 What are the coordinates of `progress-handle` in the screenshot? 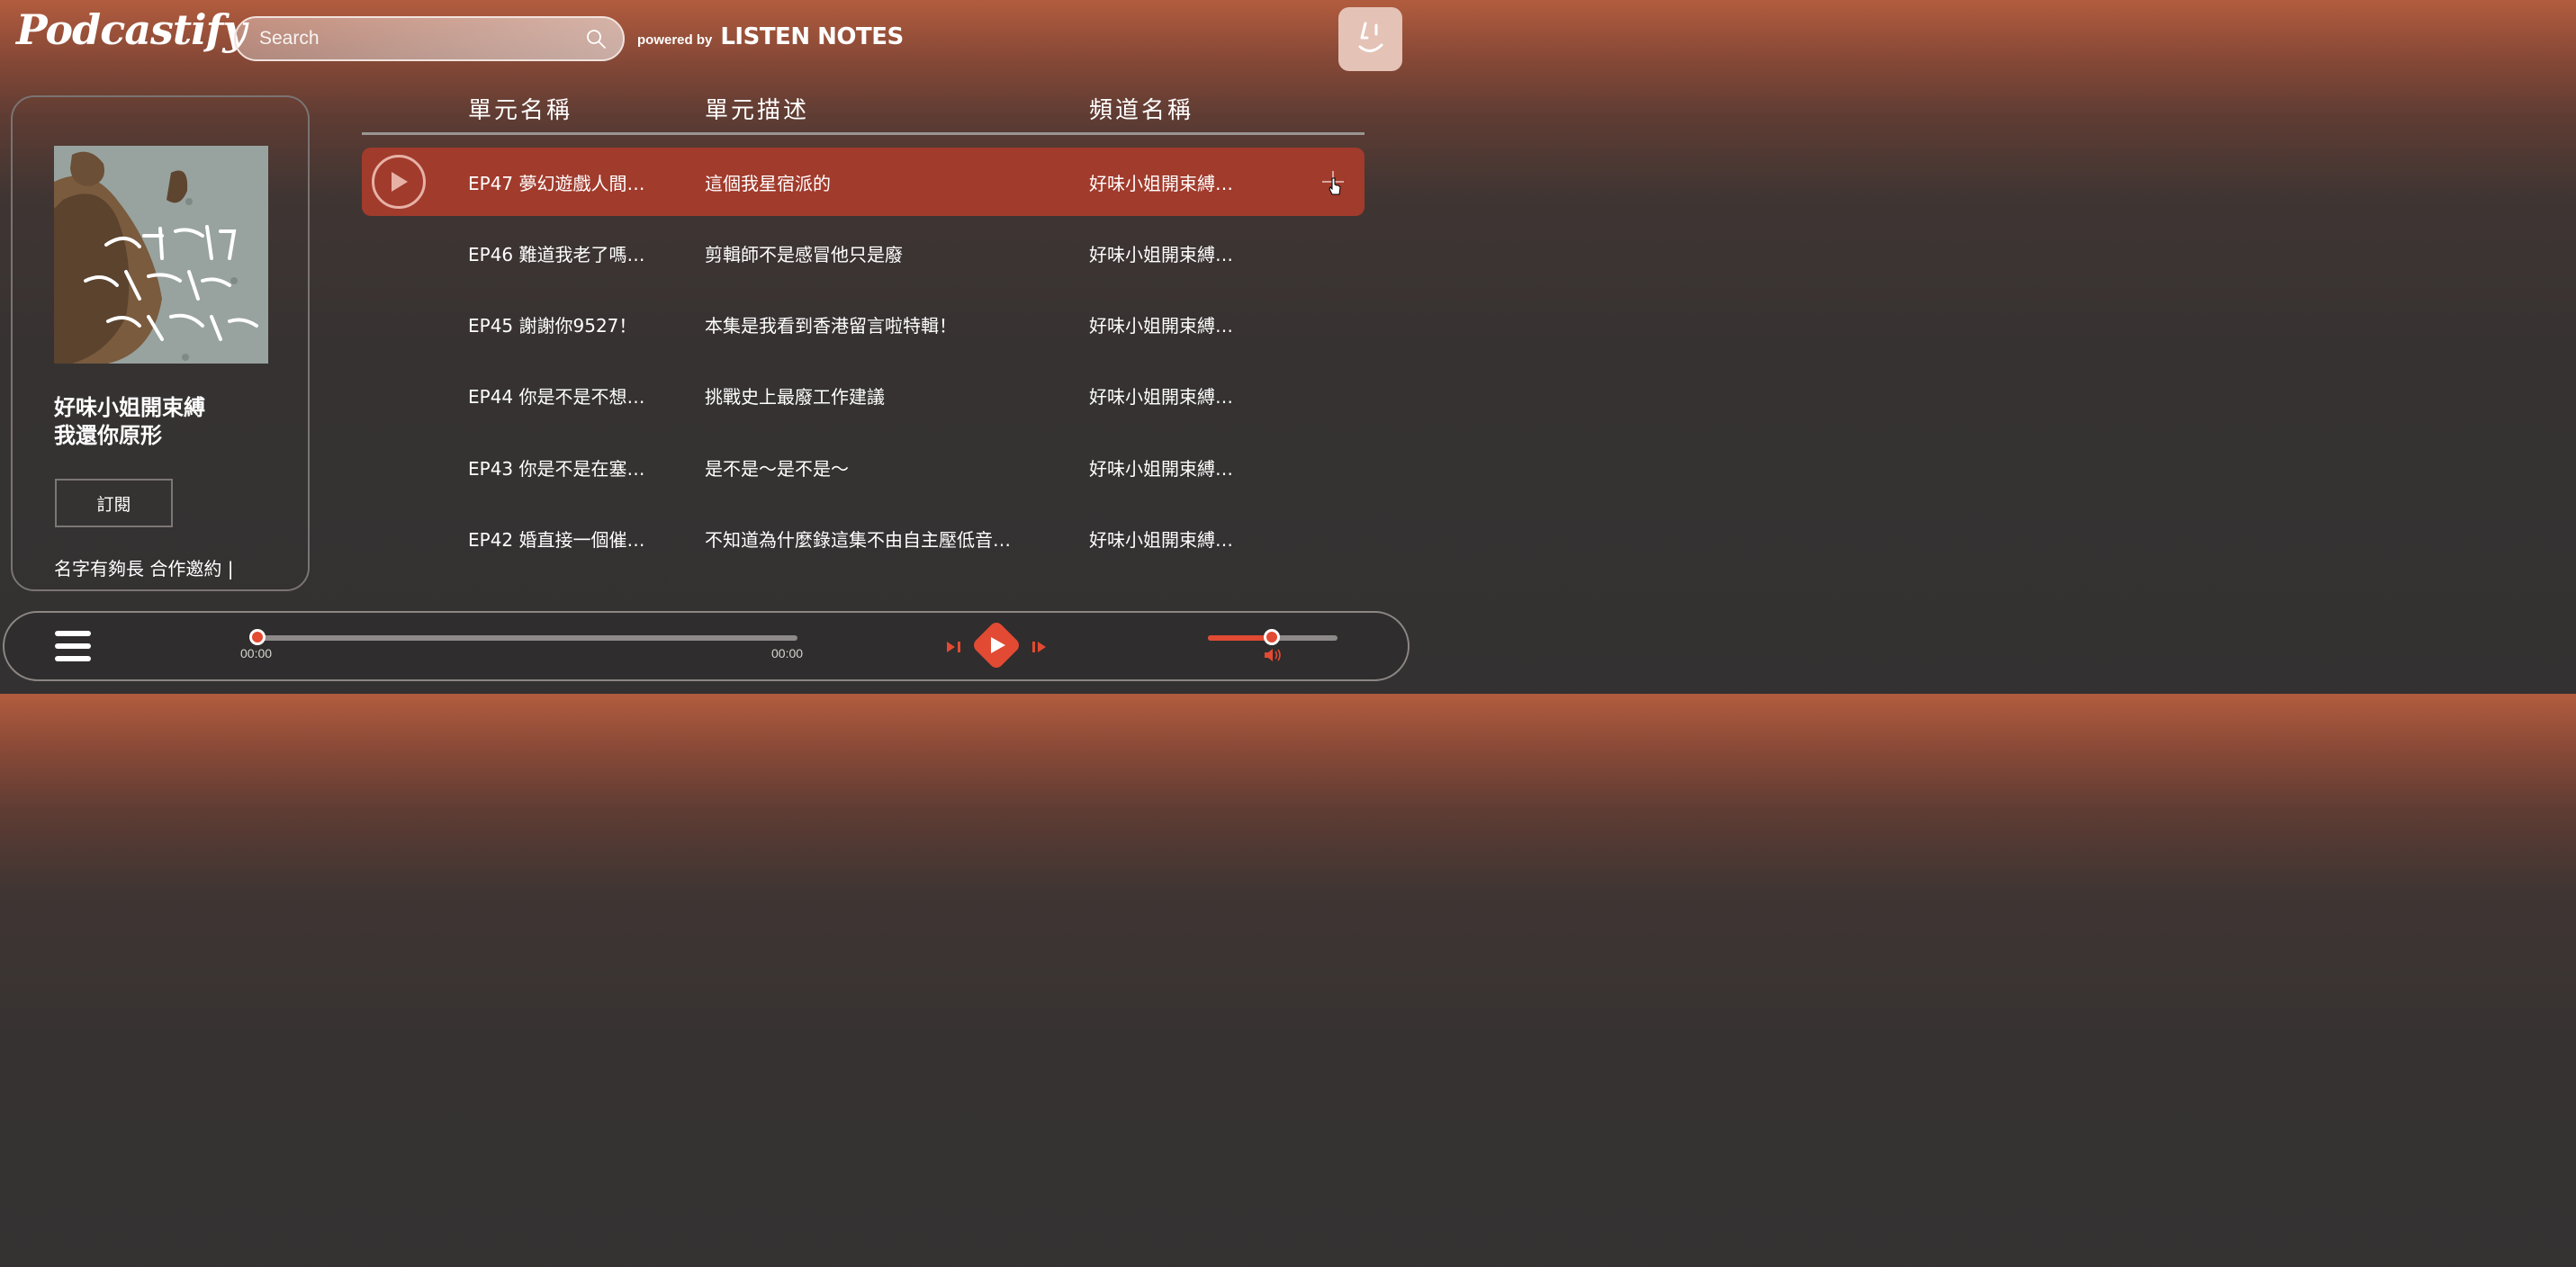 It's located at (257, 637).